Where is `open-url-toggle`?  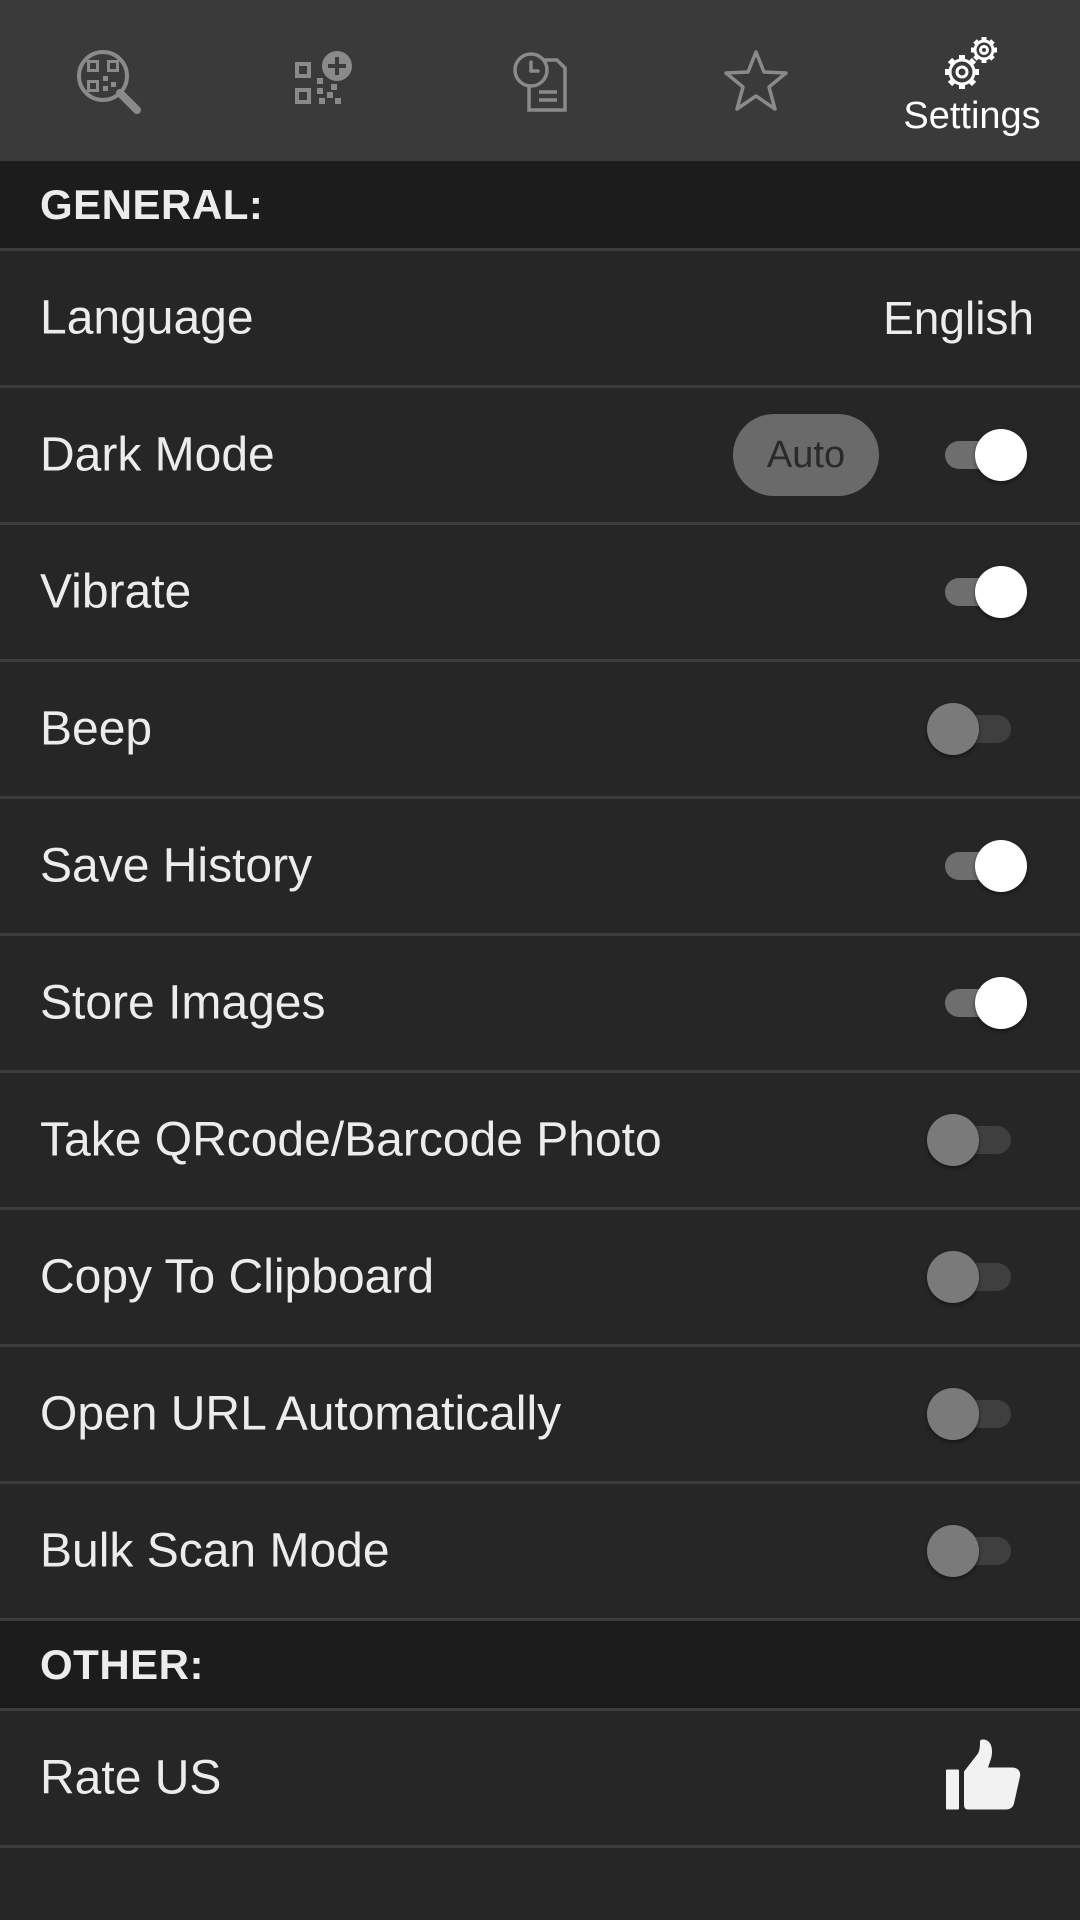 open-url-toggle is located at coordinates (977, 1414).